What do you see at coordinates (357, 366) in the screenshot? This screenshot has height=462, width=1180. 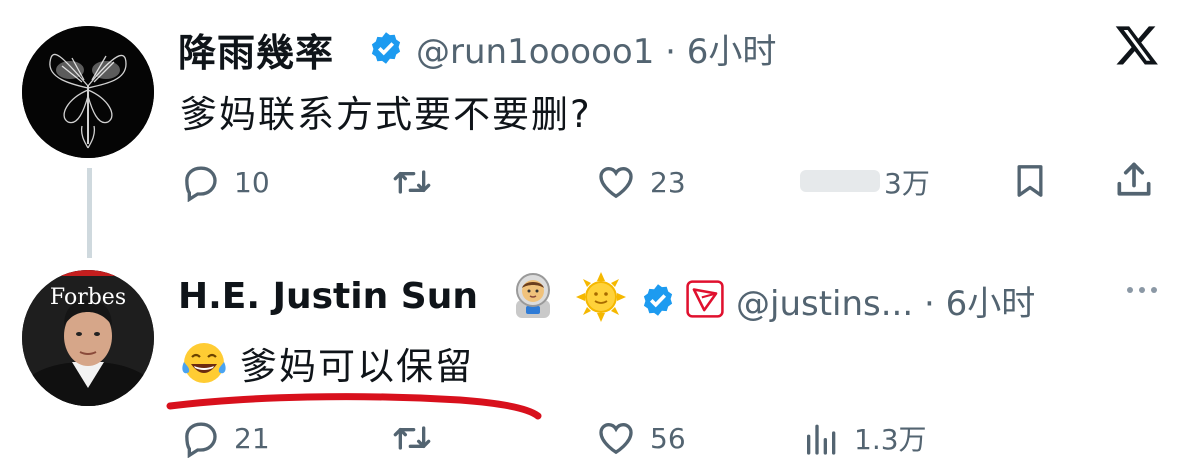 I see `tweet2-text: 爹妈可以保留` at bounding box center [357, 366].